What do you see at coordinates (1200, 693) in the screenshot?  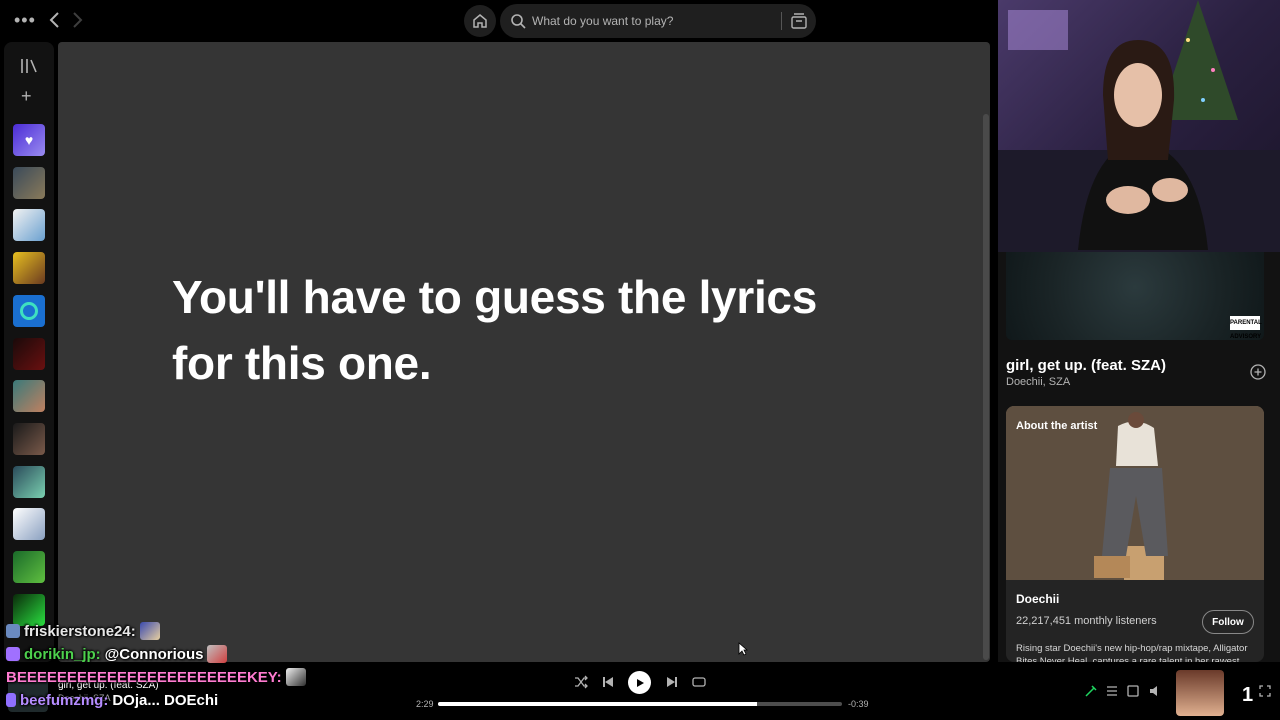 I see `streamer-avatar-overlay` at bounding box center [1200, 693].